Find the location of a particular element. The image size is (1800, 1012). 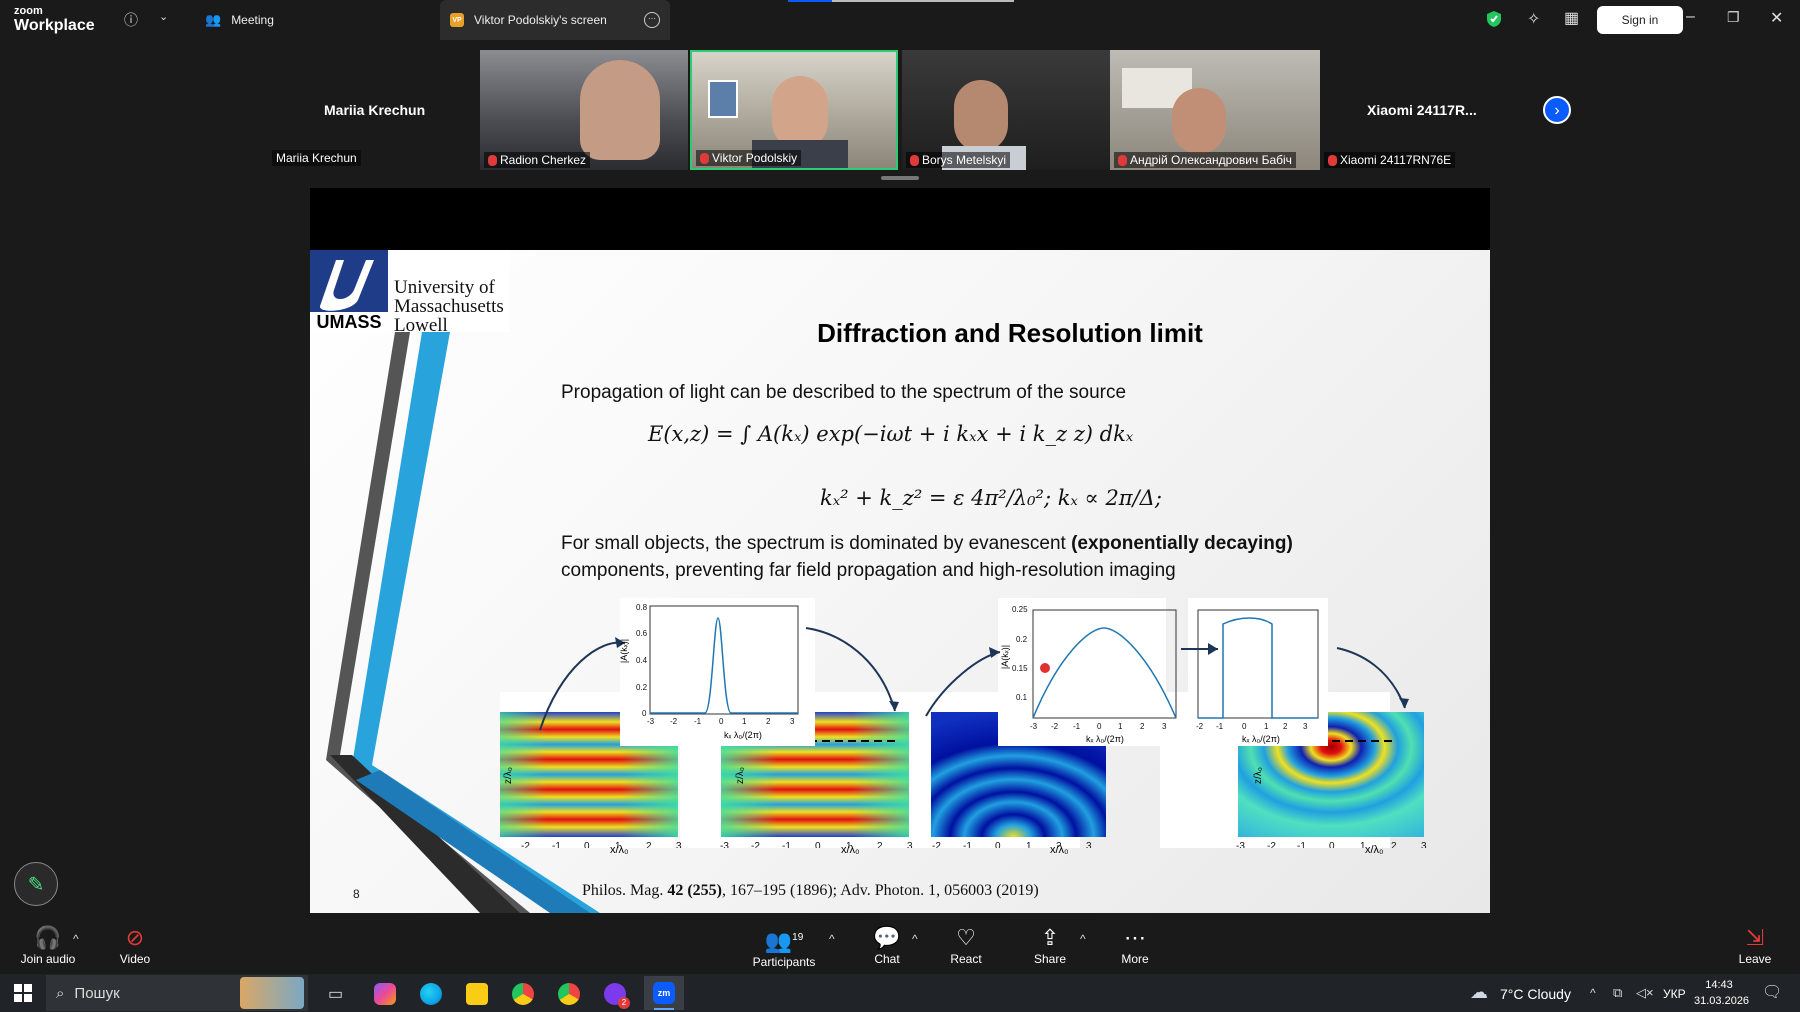

wall-picture is located at coordinates (723, 99).